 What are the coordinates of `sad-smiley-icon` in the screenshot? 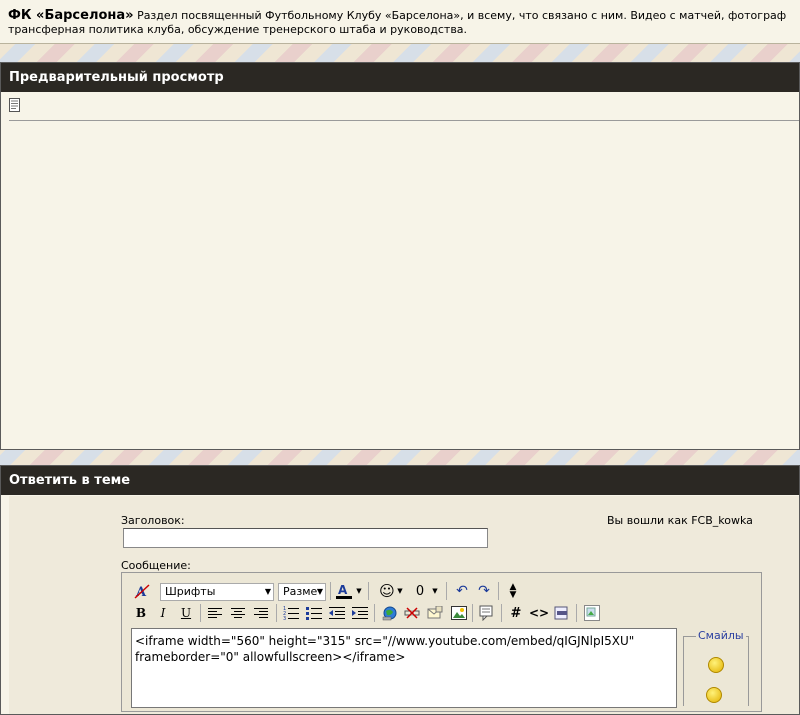 It's located at (716, 665).